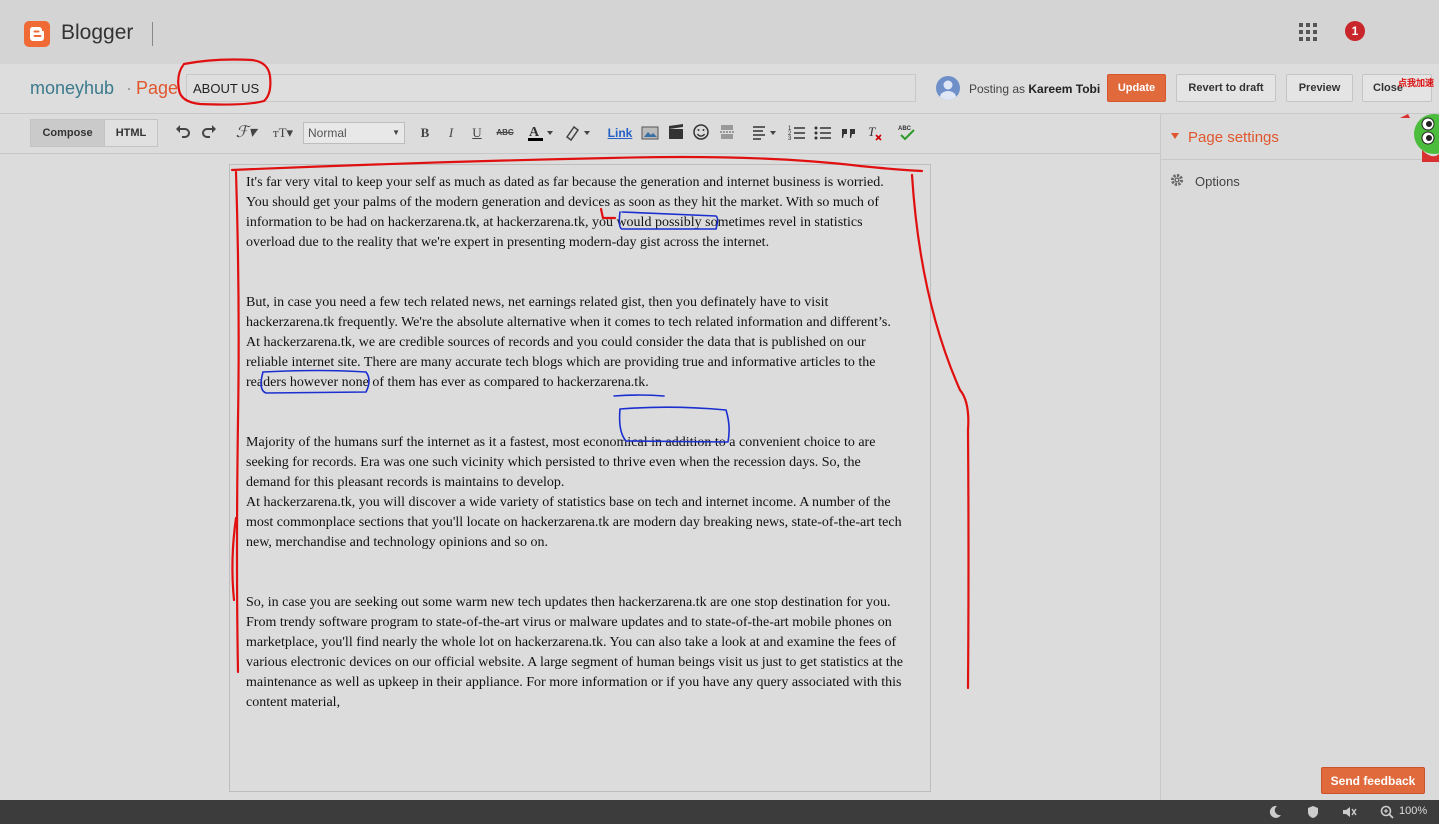  Describe the element at coordinates (1416, 83) in the screenshot. I see `mascot-badge-text: 点我加速` at that location.